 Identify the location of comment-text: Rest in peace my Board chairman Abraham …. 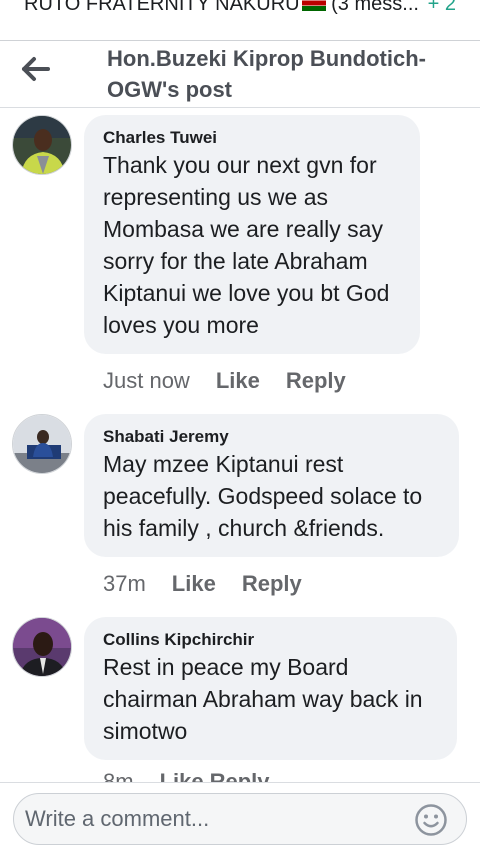
(263, 699).